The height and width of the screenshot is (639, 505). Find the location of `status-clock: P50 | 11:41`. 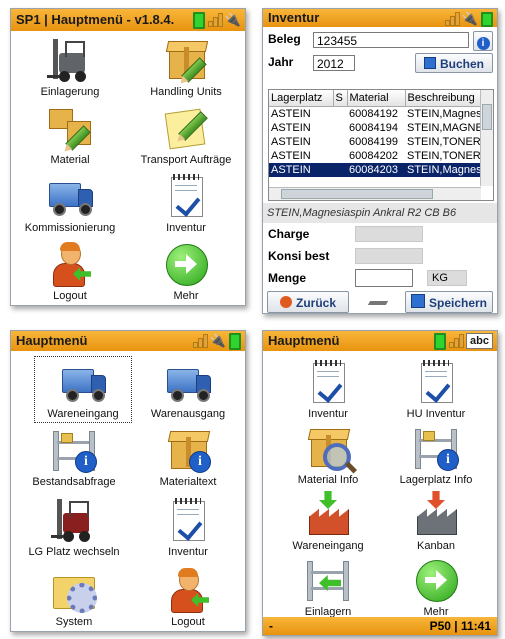

status-clock: P50 | 11:41 is located at coordinates (460, 626).